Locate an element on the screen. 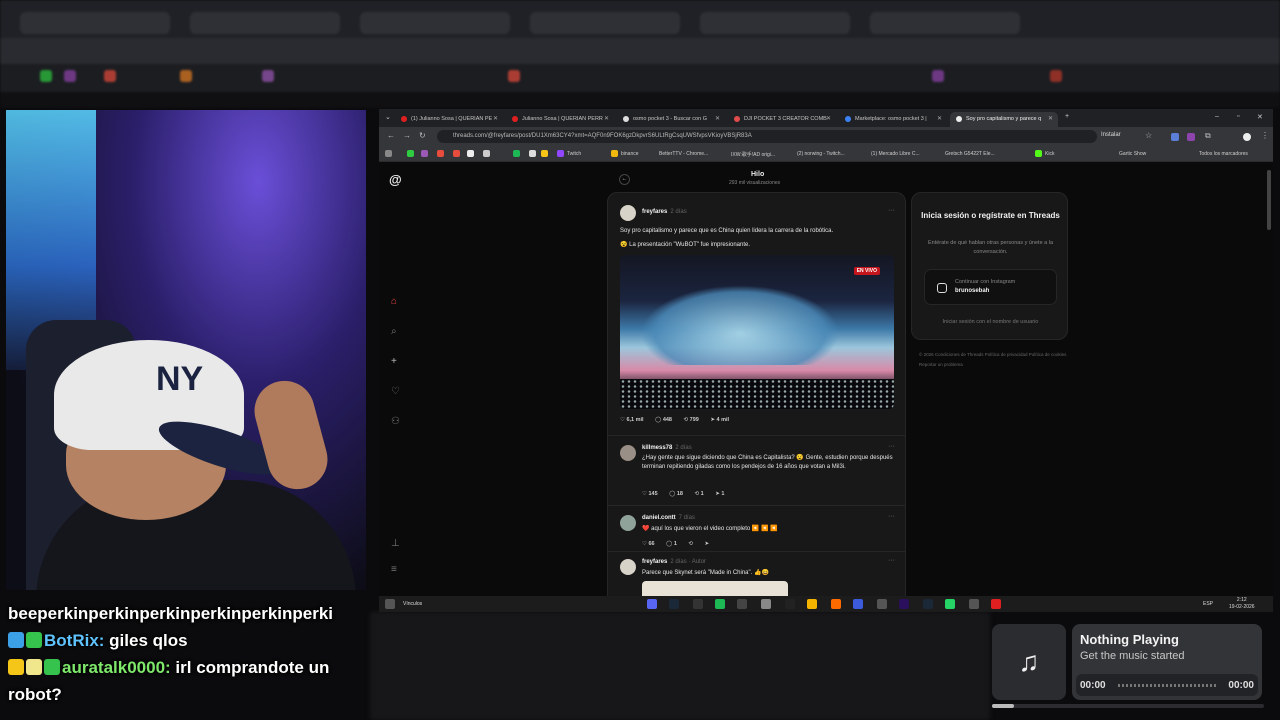 Image resolution: width=1280 pixels, height=720 pixels. create-post-icon: + is located at coordinates (394, 361).